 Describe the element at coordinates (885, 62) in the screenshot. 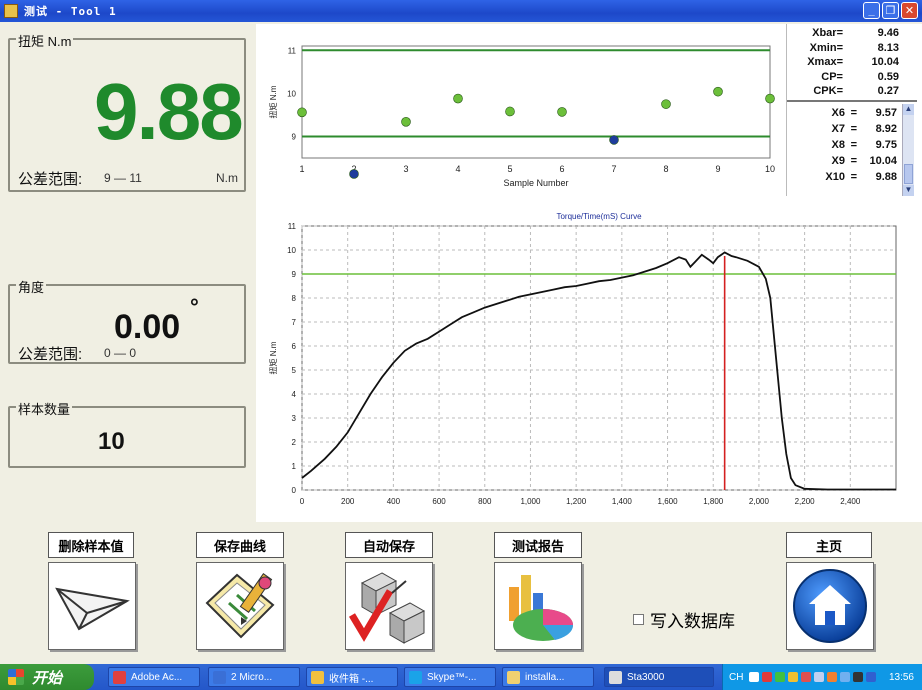

I see `stat-value: 10.04` at that location.